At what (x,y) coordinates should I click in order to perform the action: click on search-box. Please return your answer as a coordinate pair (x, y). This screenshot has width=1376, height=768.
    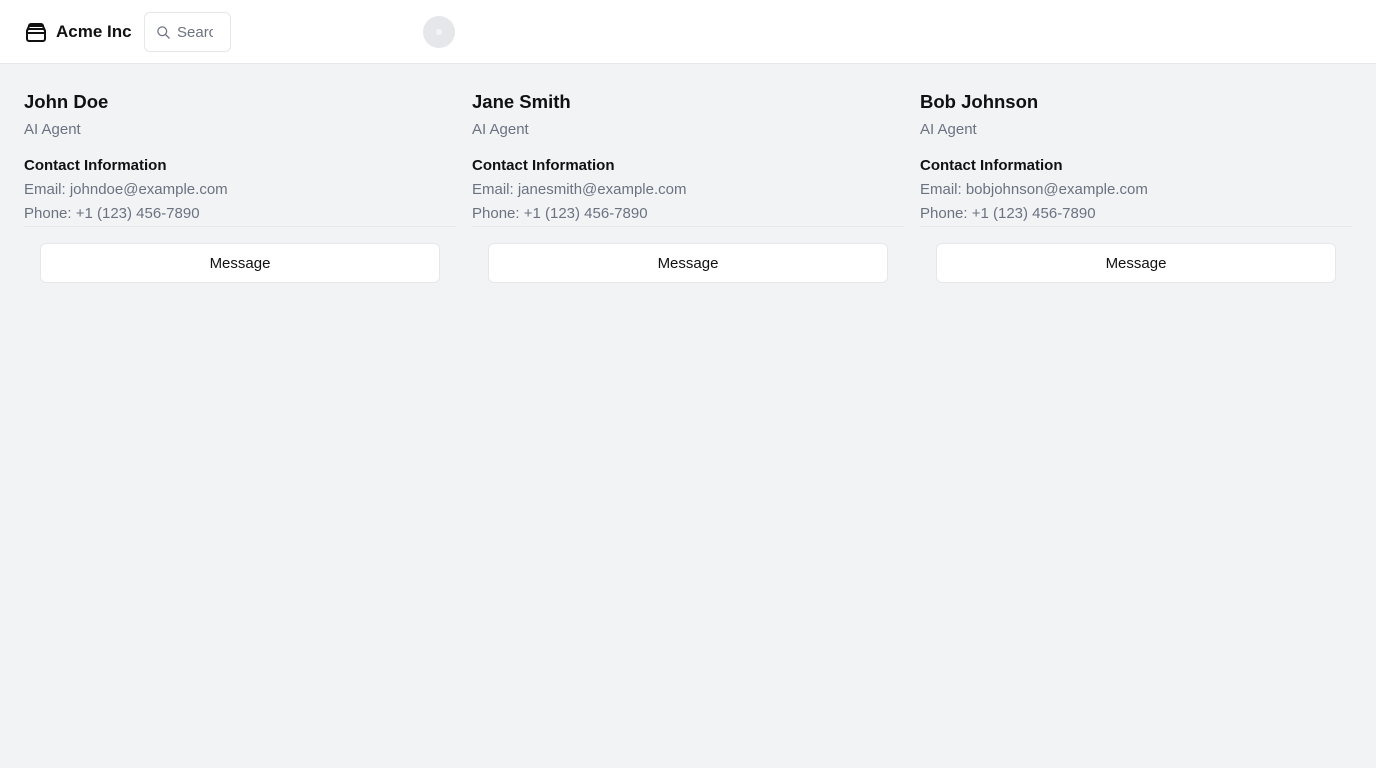
    Looking at the image, I should click on (187, 32).